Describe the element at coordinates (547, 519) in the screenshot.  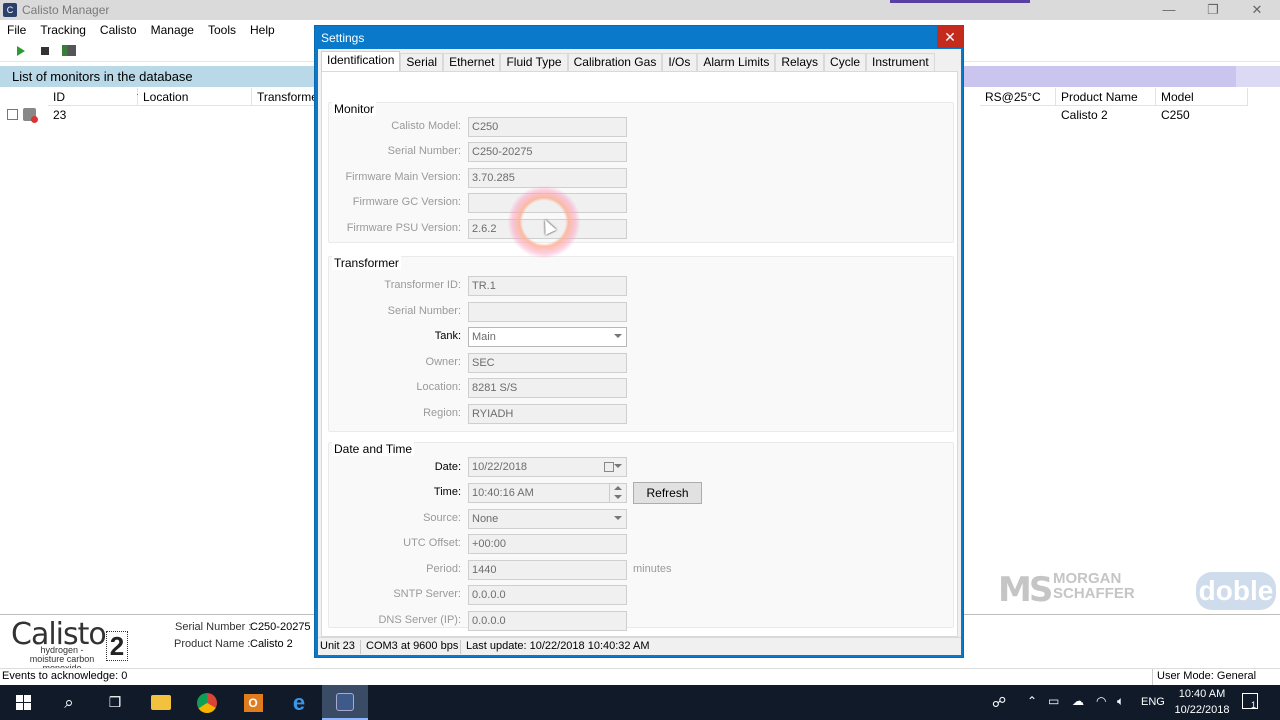
I see `source-dropdown: None` at that location.